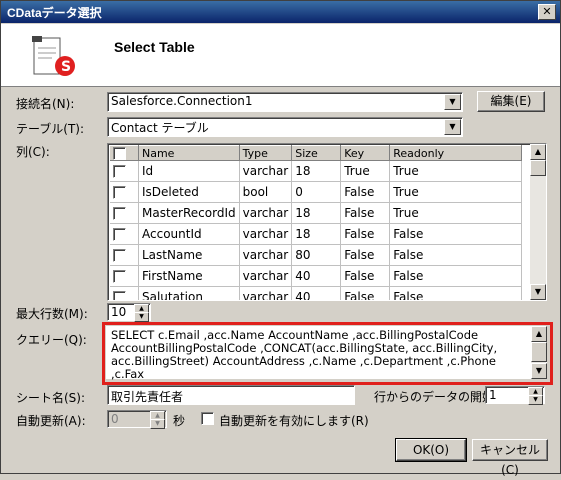 The image size is (561, 480). Describe the element at coordinates (294, 420) in the screenshot. I see `auto-refresh-checkbox-label: 自動更新を有効にします(R)` at that location.